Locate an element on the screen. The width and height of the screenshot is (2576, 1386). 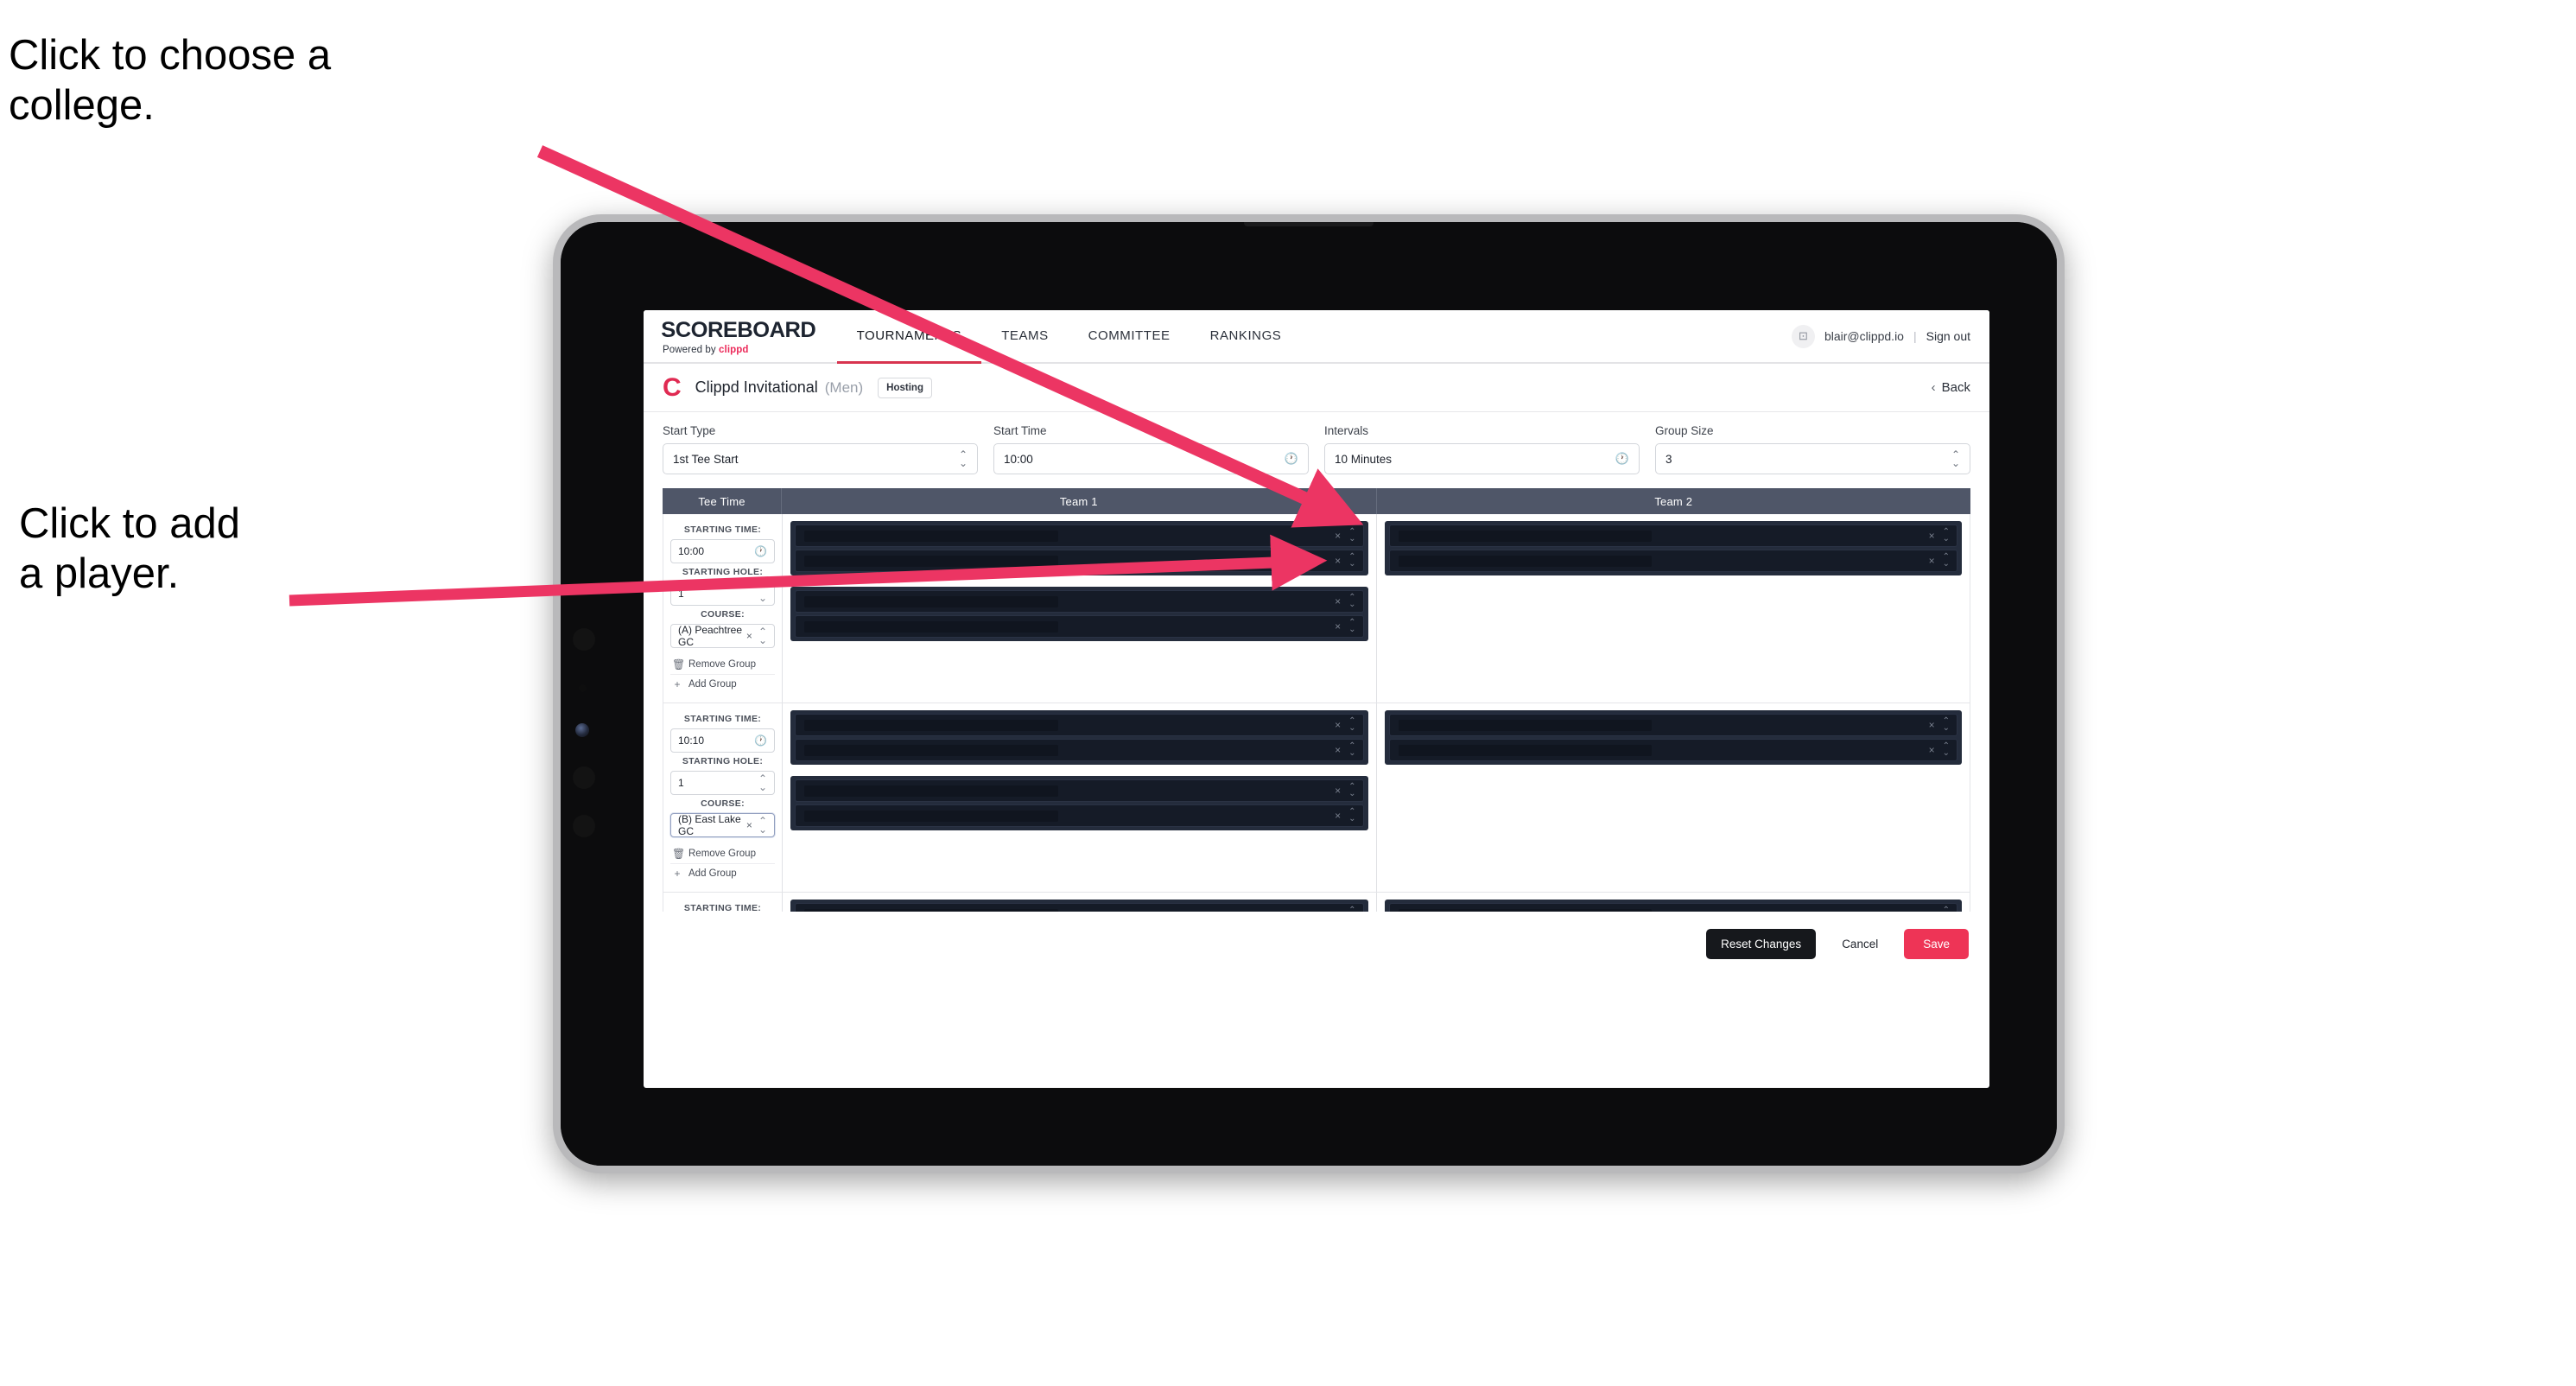
starting-time-input: 10:00 🕐 is located at coordinates (722, 551).